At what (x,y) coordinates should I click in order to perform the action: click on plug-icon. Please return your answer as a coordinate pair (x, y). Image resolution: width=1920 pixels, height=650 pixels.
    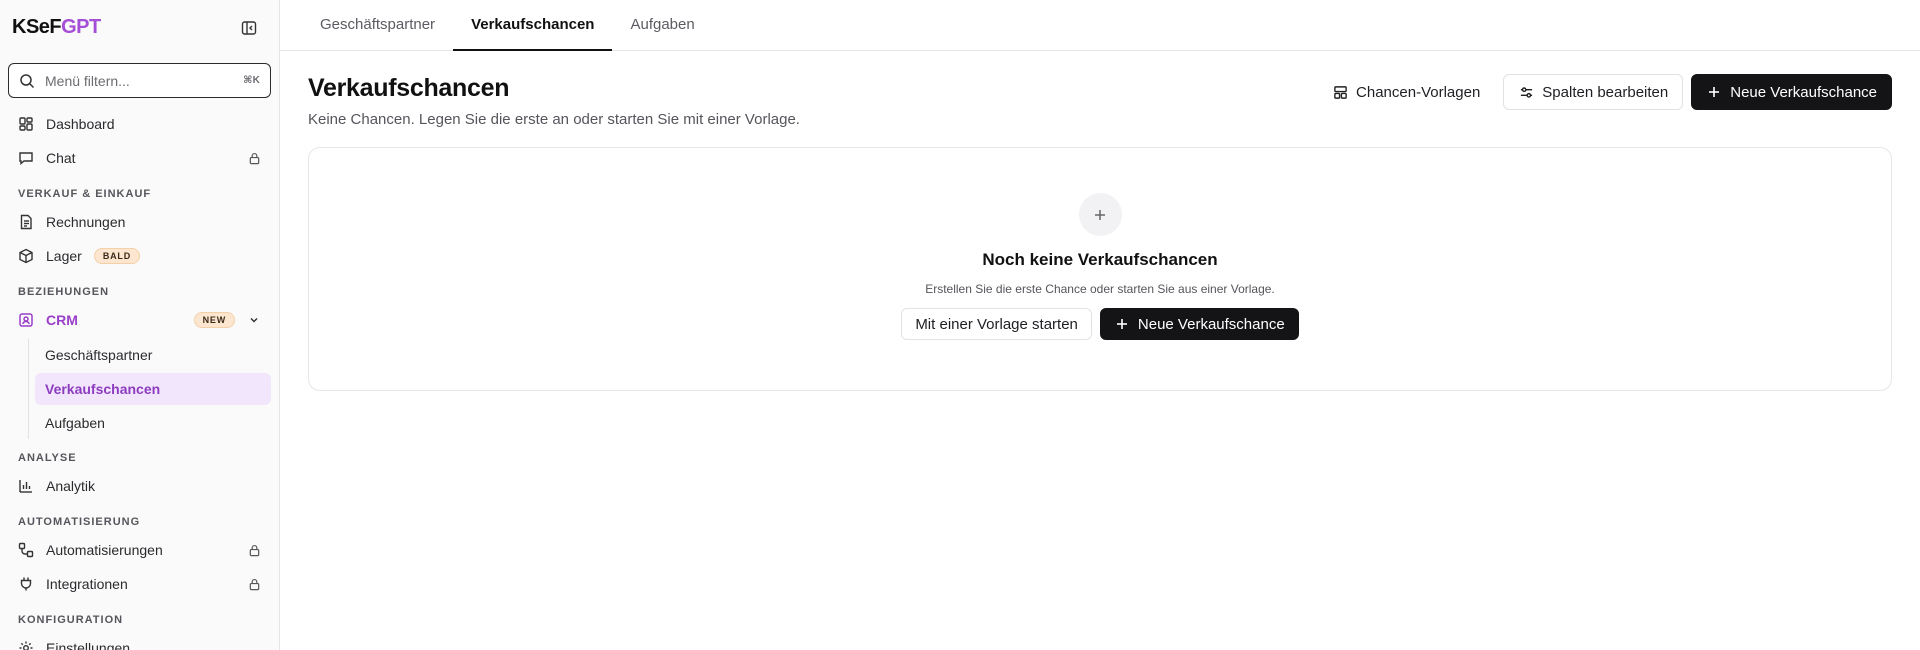
    Looking at the image, I should click on (26, 584).